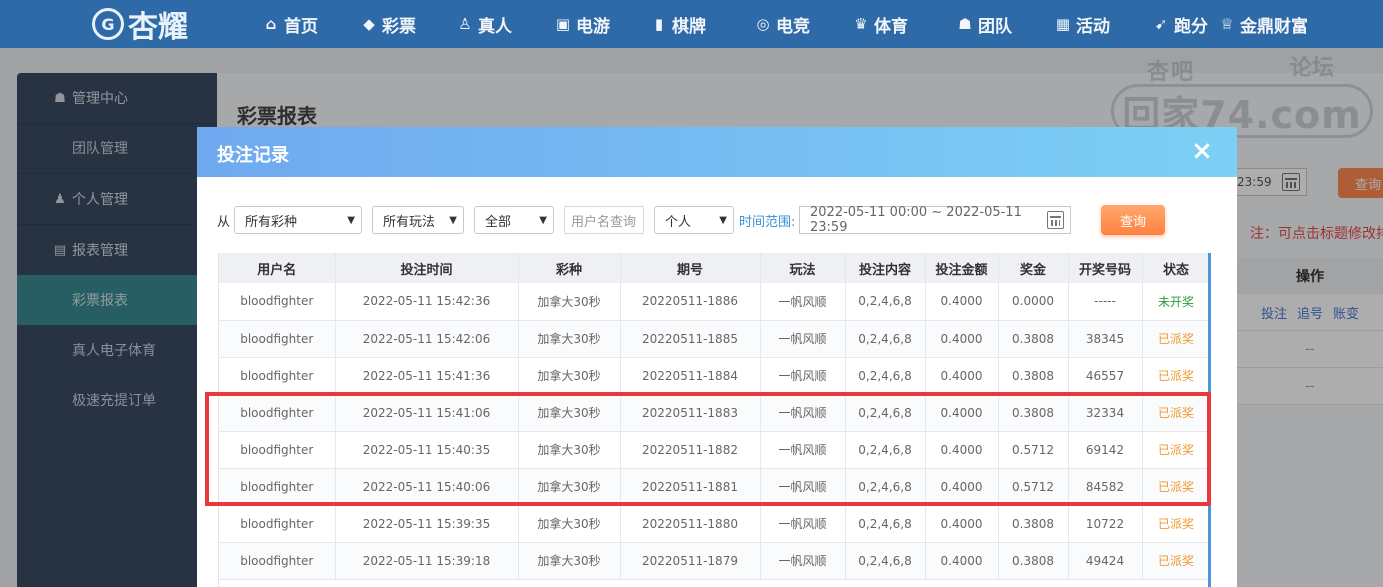 This screenshot has width=1383, height=587. What do you see at coordinates (495, 26) in the screenshot?
I see `nav-item-label: 真人` at bounding box center [495, 26].